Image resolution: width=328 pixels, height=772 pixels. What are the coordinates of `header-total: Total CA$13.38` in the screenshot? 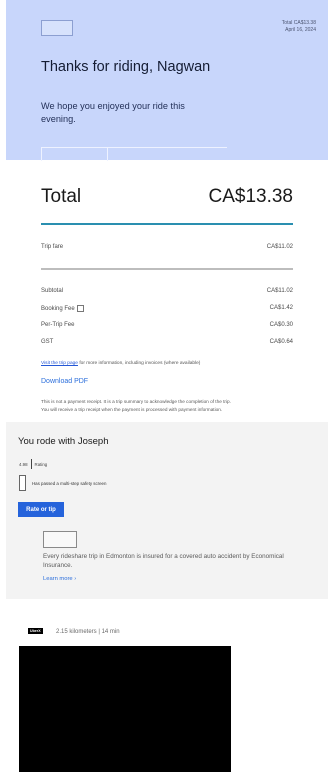 It's located at (298, 23).